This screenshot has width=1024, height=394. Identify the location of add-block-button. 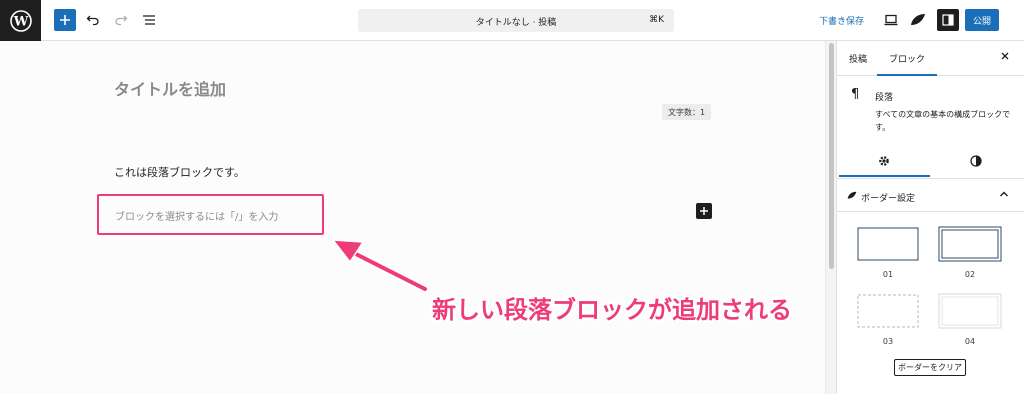
(65, 20).